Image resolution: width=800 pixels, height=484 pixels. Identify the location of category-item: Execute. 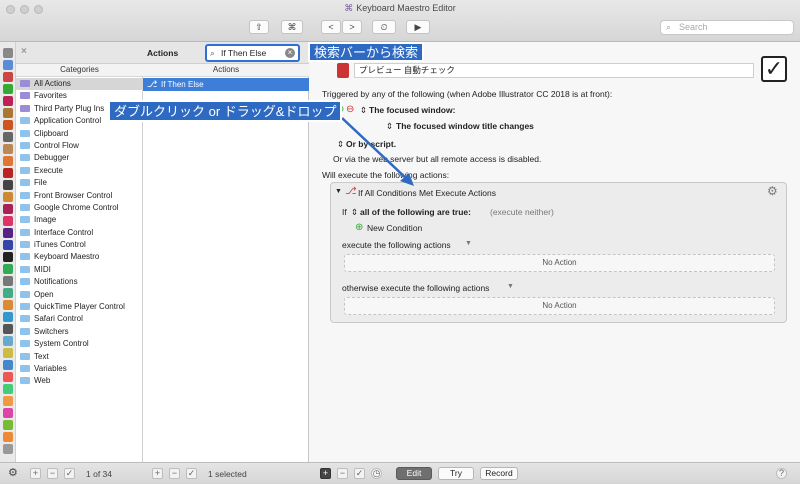
(79, 171).